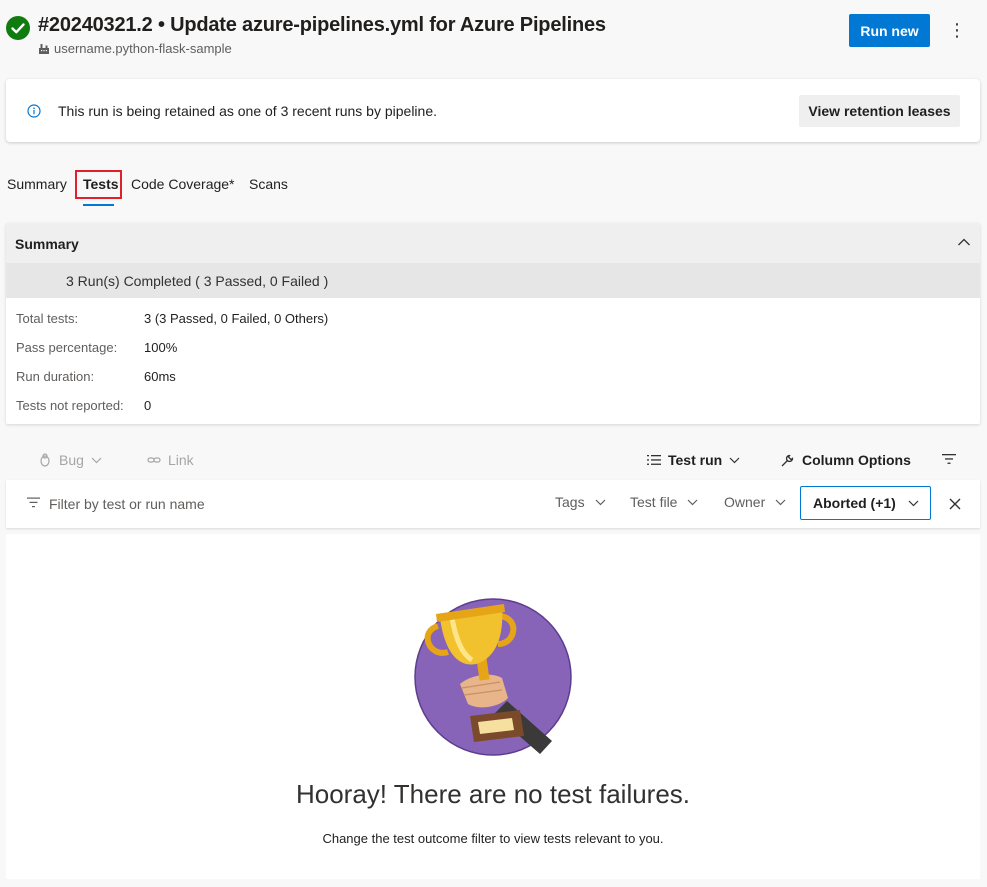 The image size is (987, 887). Describe the element at coordinates (236, 318) in the screenshot. I see `stat-value-total-tests: 3 (3 Passed, 0 Failed, 0 Others)` at that location.